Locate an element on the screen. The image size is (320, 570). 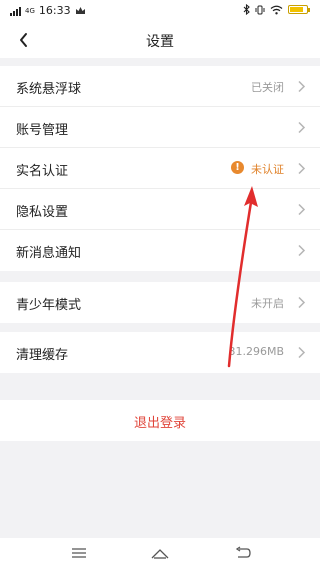
vibrate-icon is located at coordinates (260, 9).